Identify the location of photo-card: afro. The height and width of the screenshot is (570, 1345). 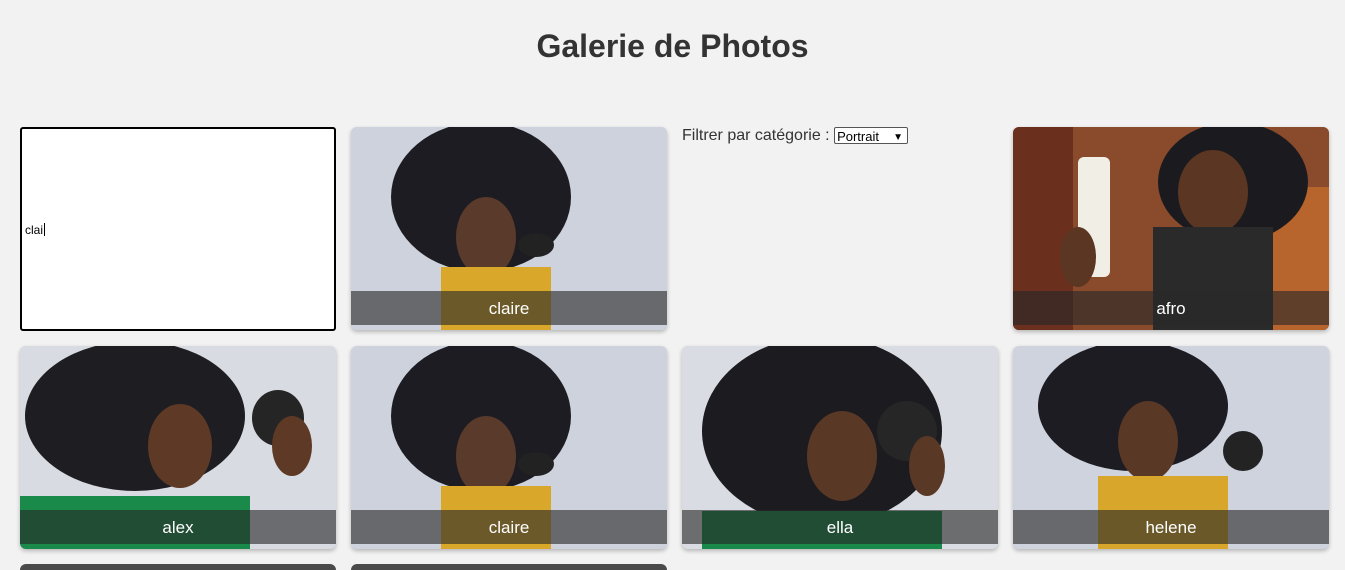
(1171, 228).